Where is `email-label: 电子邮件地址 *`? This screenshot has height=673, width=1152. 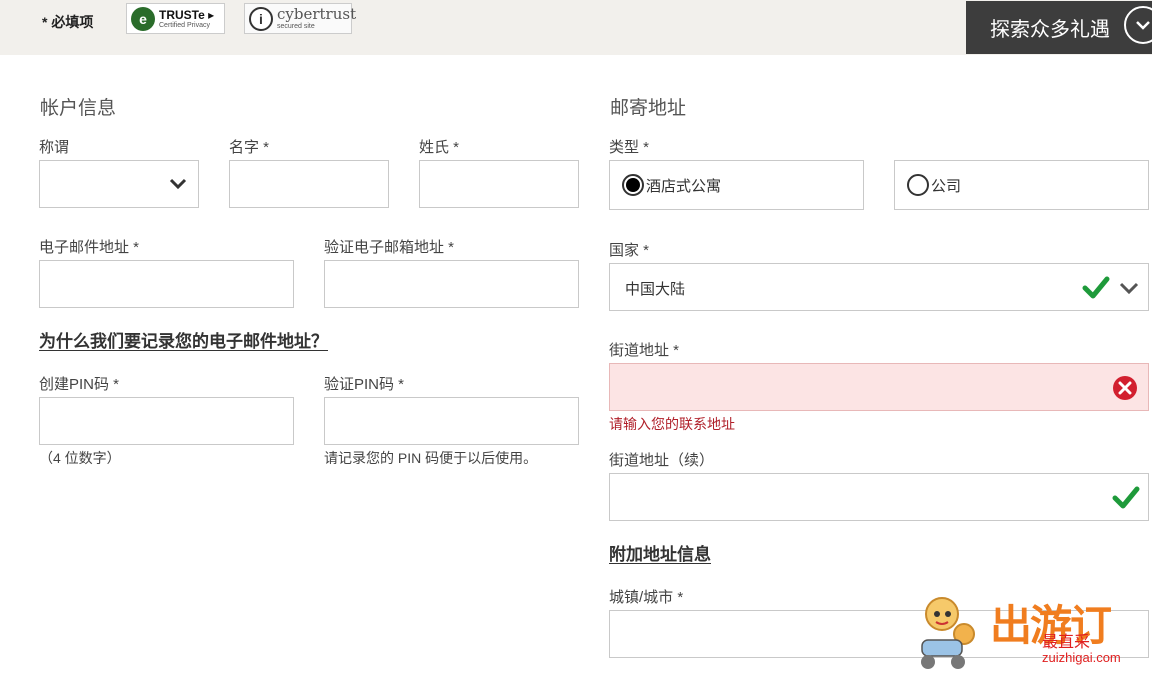
email-label: 电子邮件地址 * is located at coordinates (89, 247).